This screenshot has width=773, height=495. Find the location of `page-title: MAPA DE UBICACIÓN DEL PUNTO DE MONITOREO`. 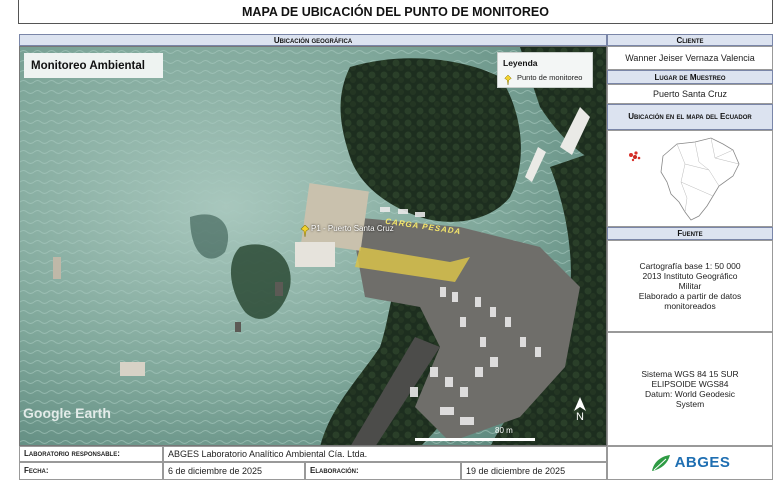

page-title: MAPA DE UBICACIÓN DEL PUNTO DE MONITOREO is located at coordinates (395, 12).